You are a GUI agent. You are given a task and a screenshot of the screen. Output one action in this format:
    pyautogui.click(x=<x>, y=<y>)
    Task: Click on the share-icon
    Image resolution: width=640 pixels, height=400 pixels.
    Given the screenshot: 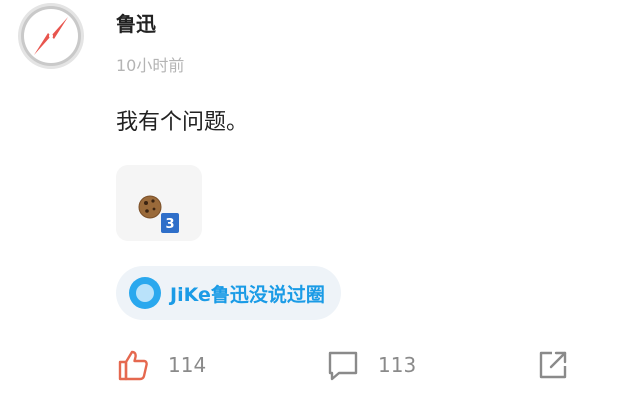 What is the action you would take?
    pyautogui.click(x=553, y=365)
    